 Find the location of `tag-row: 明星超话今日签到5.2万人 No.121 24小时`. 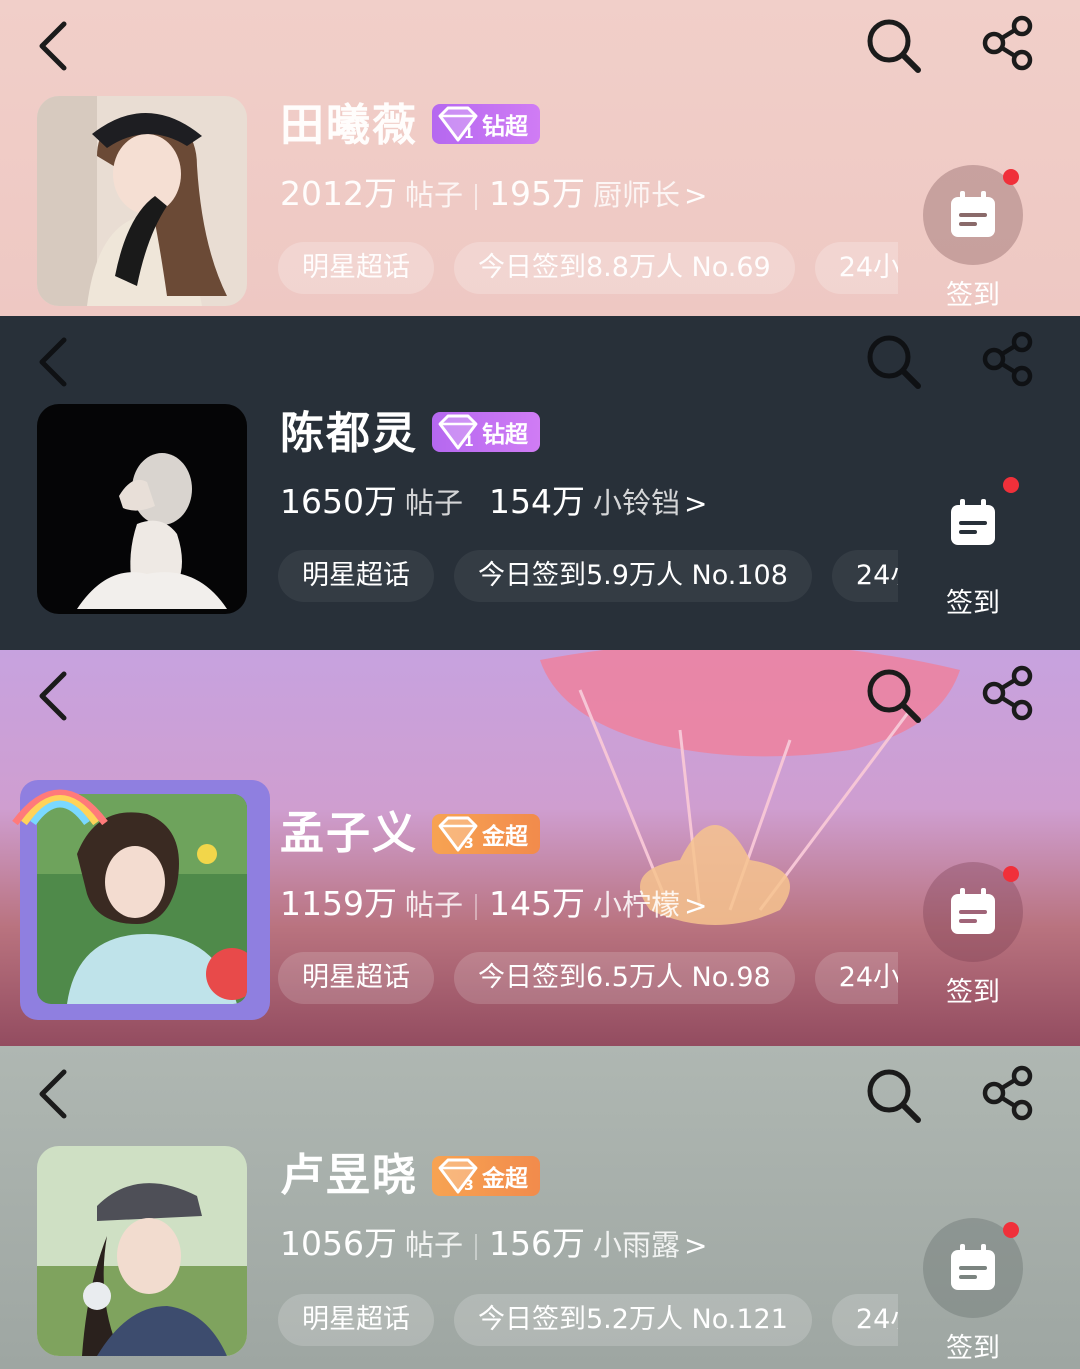

tag-row: 明星超话今日签到5.2万人 No.121 24小时 is located at coordinates (588, 1321).